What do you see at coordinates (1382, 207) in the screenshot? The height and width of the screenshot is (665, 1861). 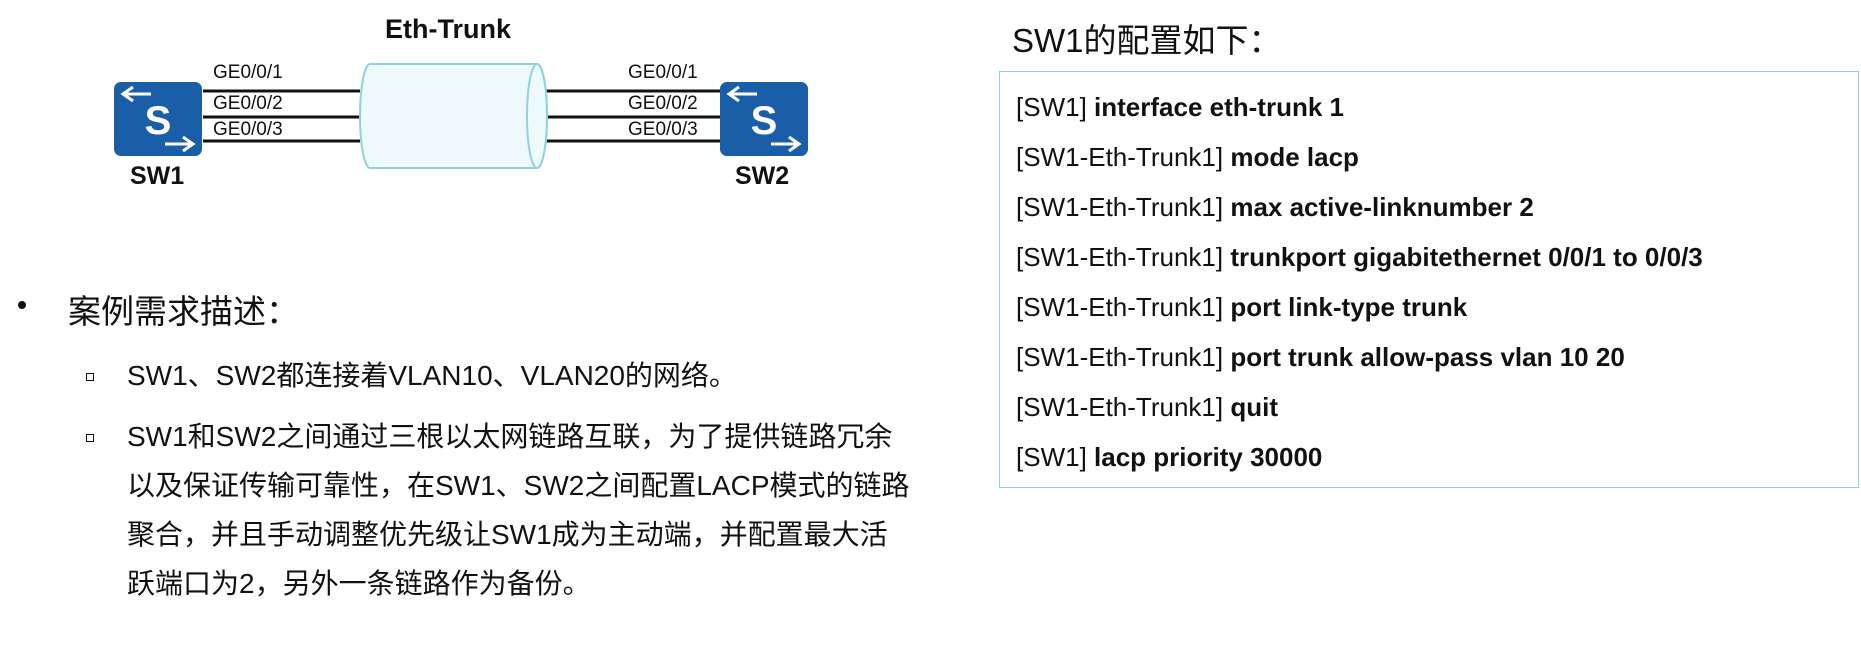 I see `cli-command: max active-linknumber 2` at bounding box center [1382, 207].